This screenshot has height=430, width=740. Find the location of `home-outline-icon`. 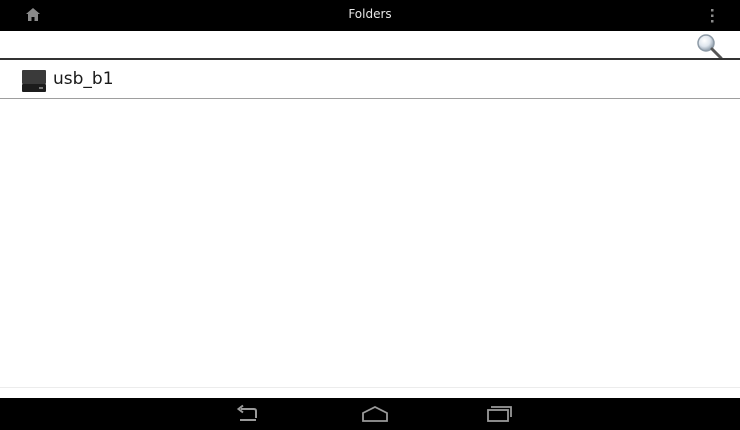

home-outline-icon is located at coordinates (375, 413).